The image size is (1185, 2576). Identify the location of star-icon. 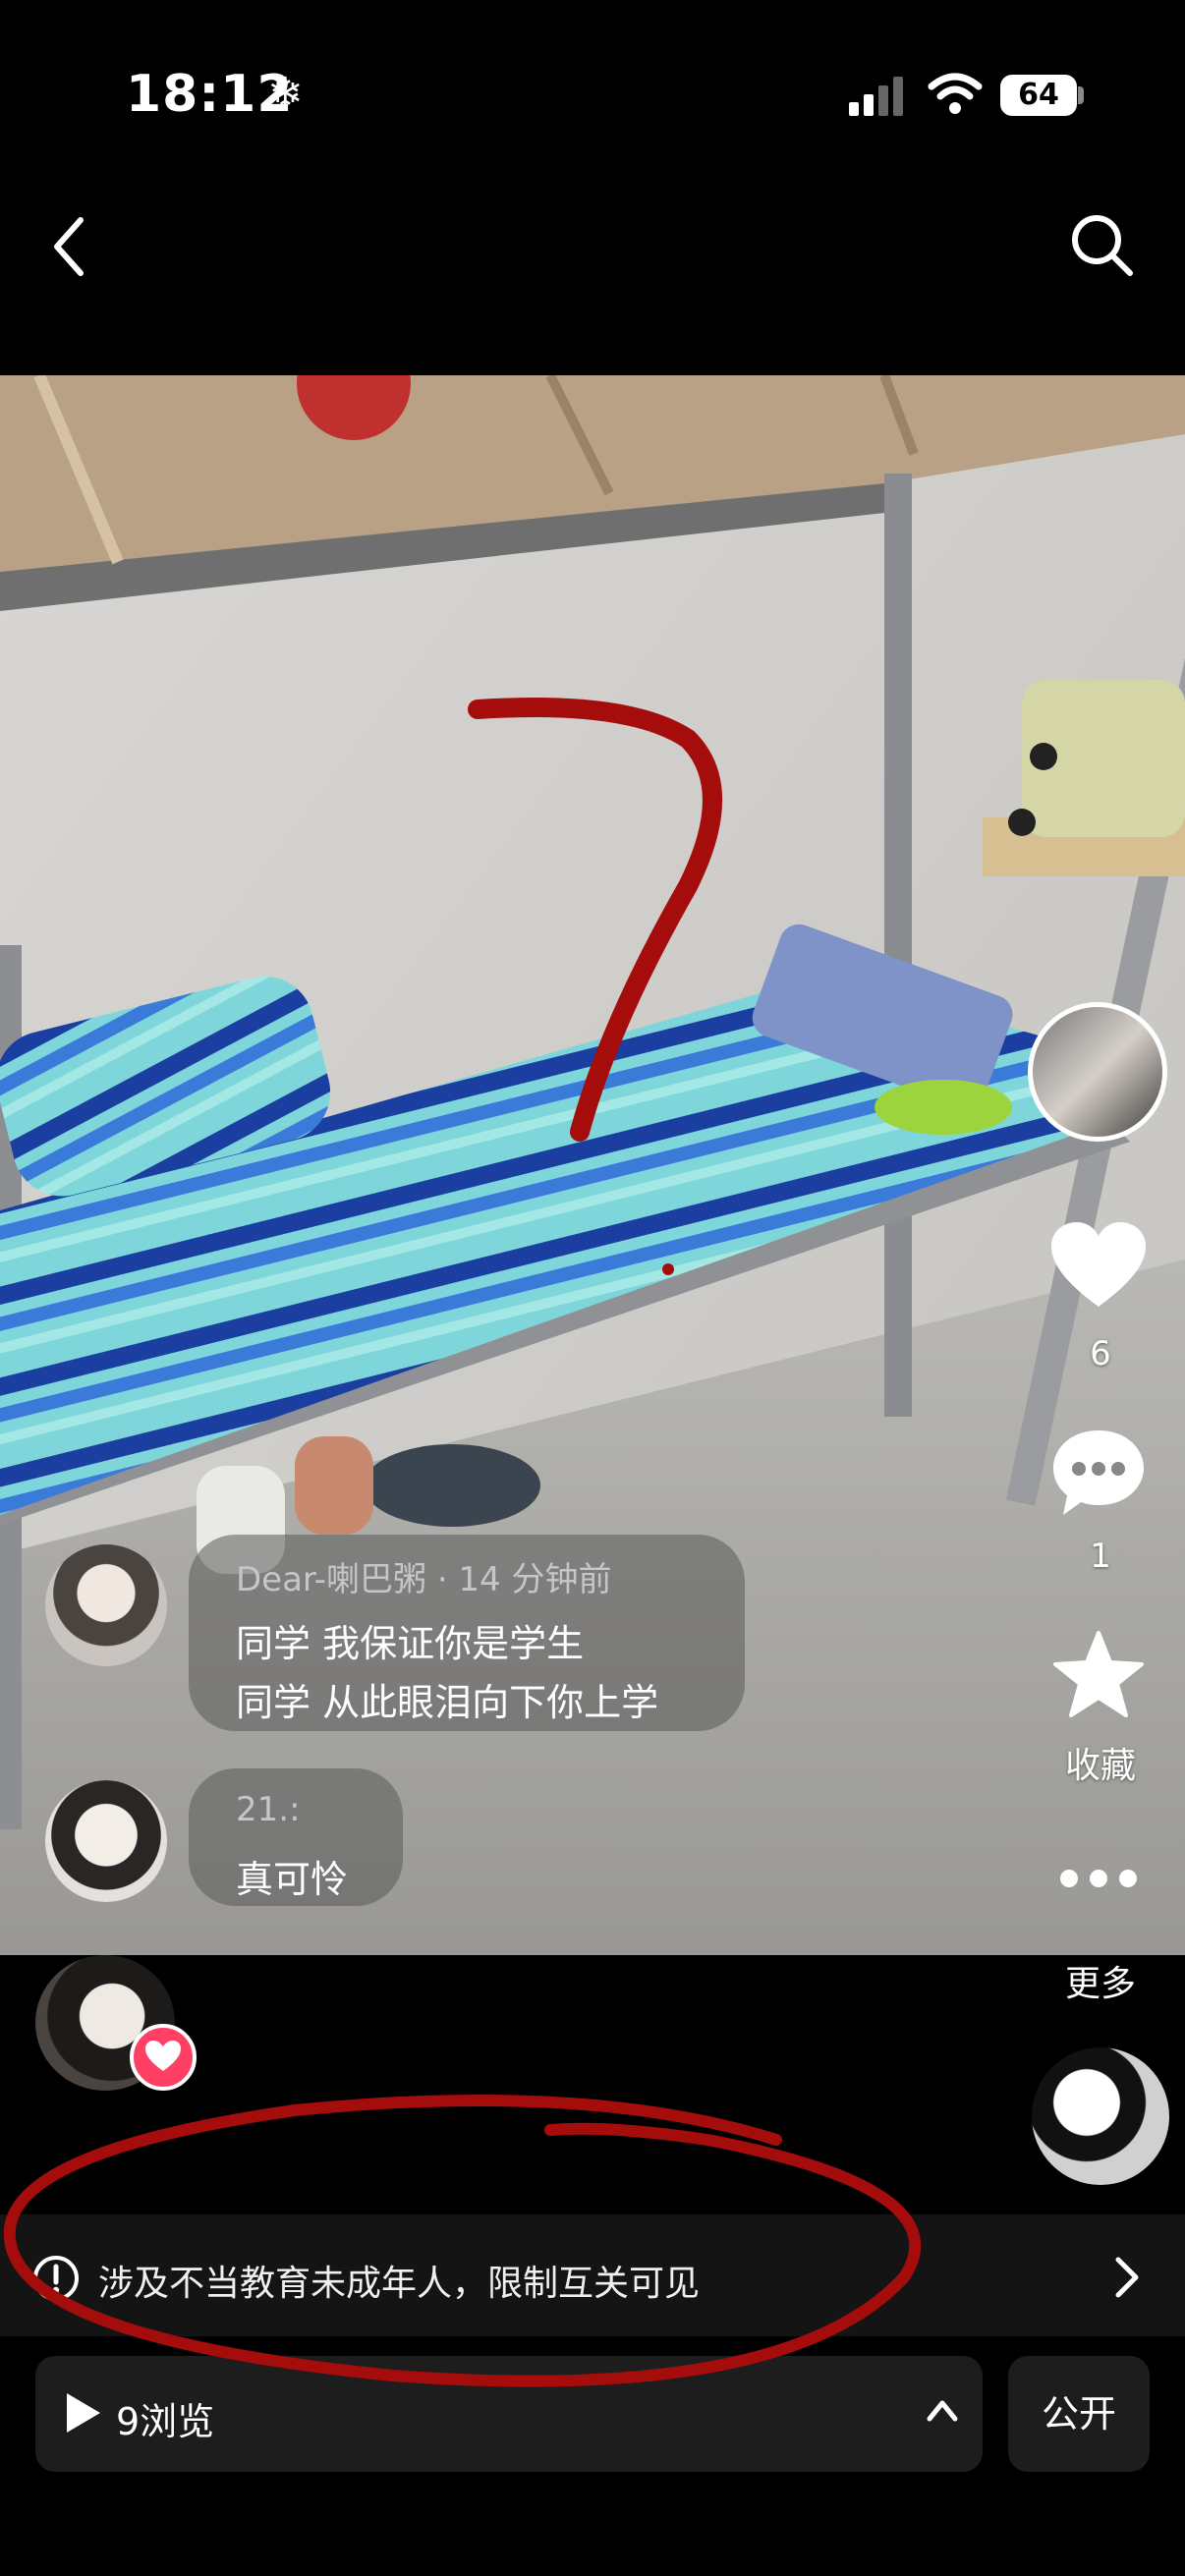
(1099, 1675).